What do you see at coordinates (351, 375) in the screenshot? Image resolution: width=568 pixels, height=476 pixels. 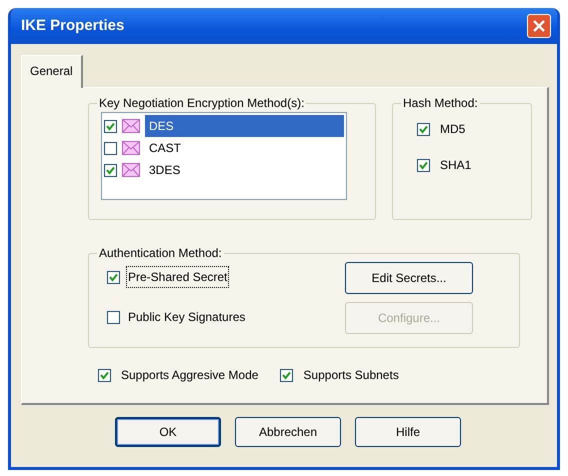 I see `checkbox-label: Supports Subnets` at bounding box center [351, 375].